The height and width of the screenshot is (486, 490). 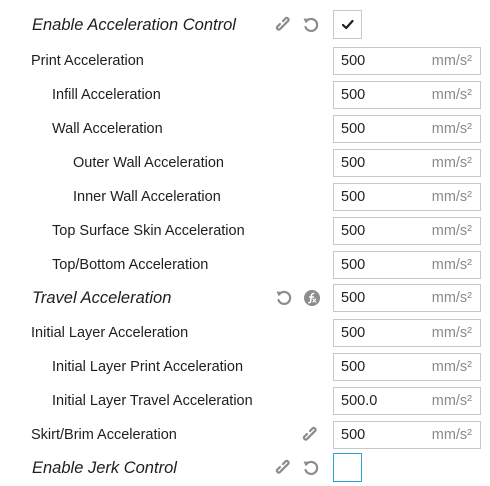 I want to click on checkmark-icon, so click(x=347, y=24).